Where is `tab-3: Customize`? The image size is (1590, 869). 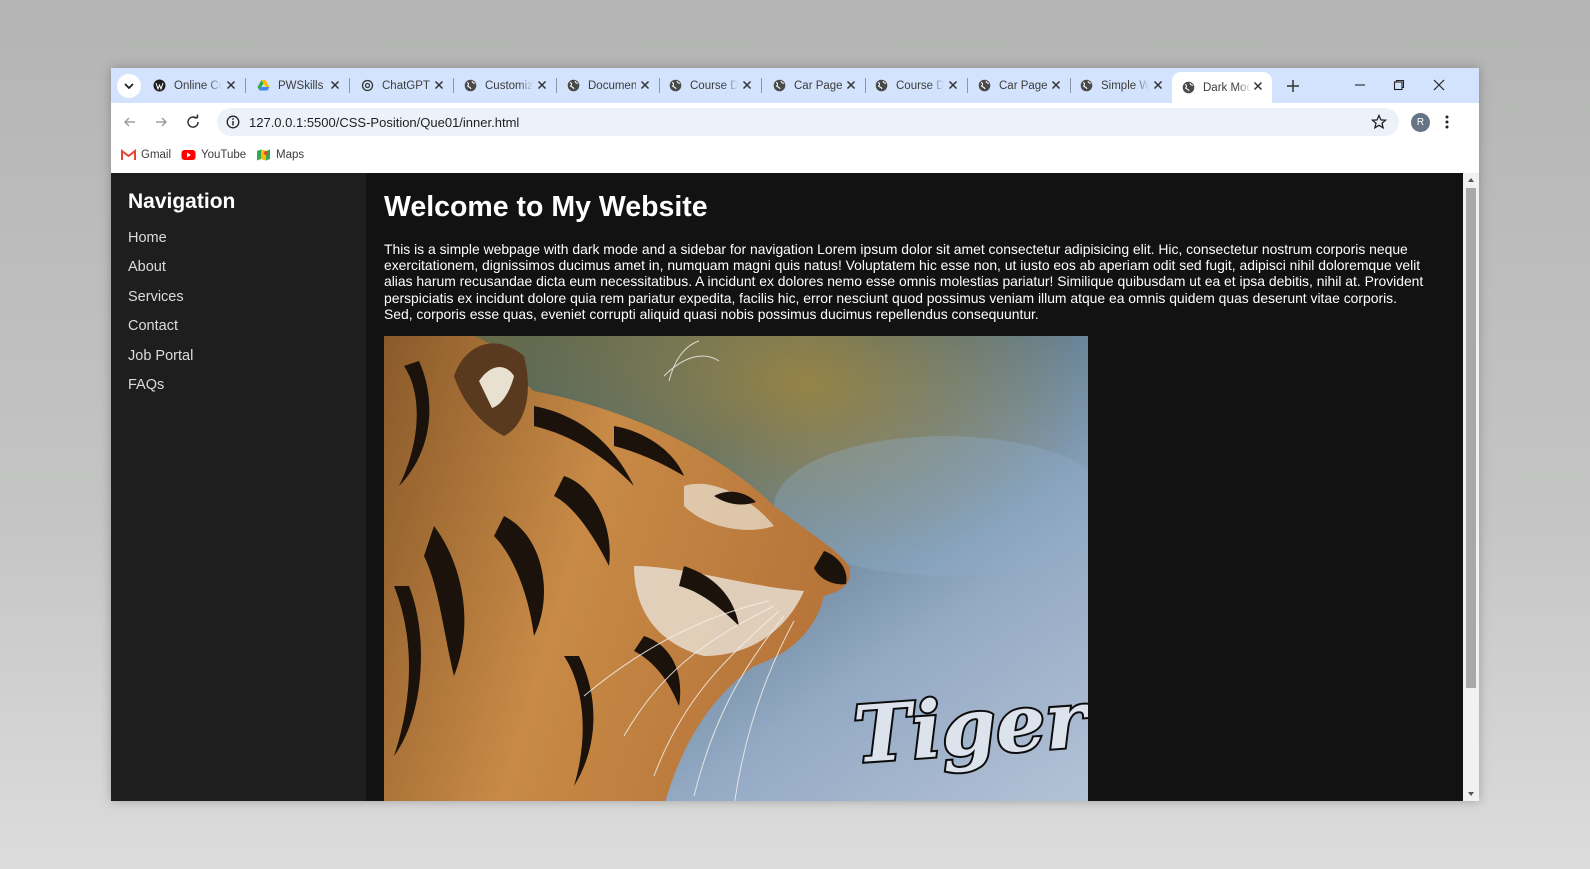
tab-3: Customize is located at coordinates (505, 85).